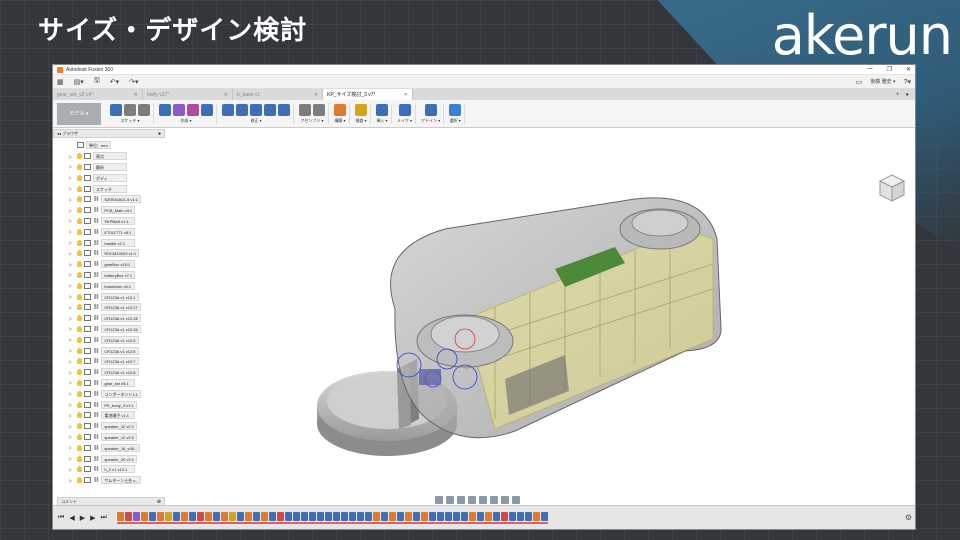 The height and width of the screenshot is (540, 960). What do you see at coordinates (159, 134) in the screenshot?
I see `browser-pin-icon: ●` at bounding box center [159, 134].